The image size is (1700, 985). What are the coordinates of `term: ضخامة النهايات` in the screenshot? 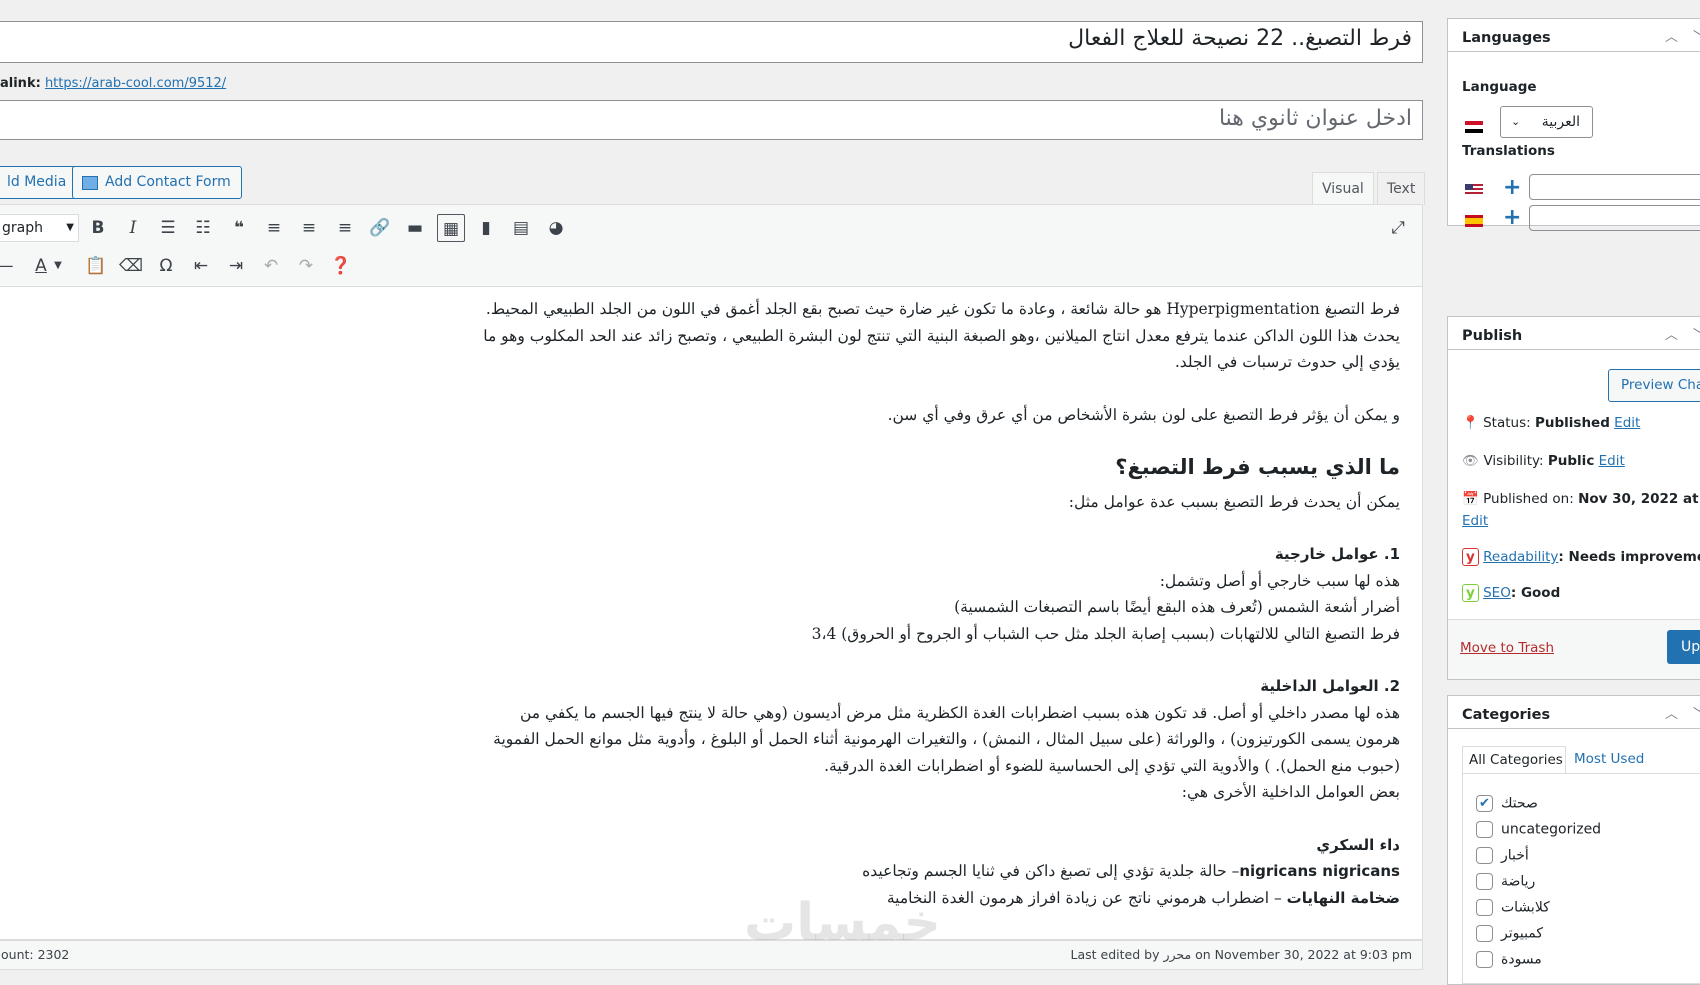 It's located at (1343, 897).